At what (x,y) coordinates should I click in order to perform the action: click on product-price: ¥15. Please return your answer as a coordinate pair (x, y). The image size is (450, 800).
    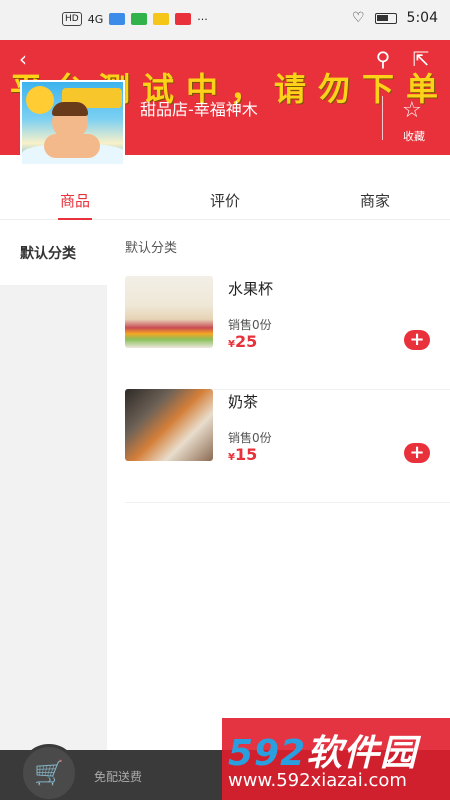
    Looking at the image, I should click on (242, 454).